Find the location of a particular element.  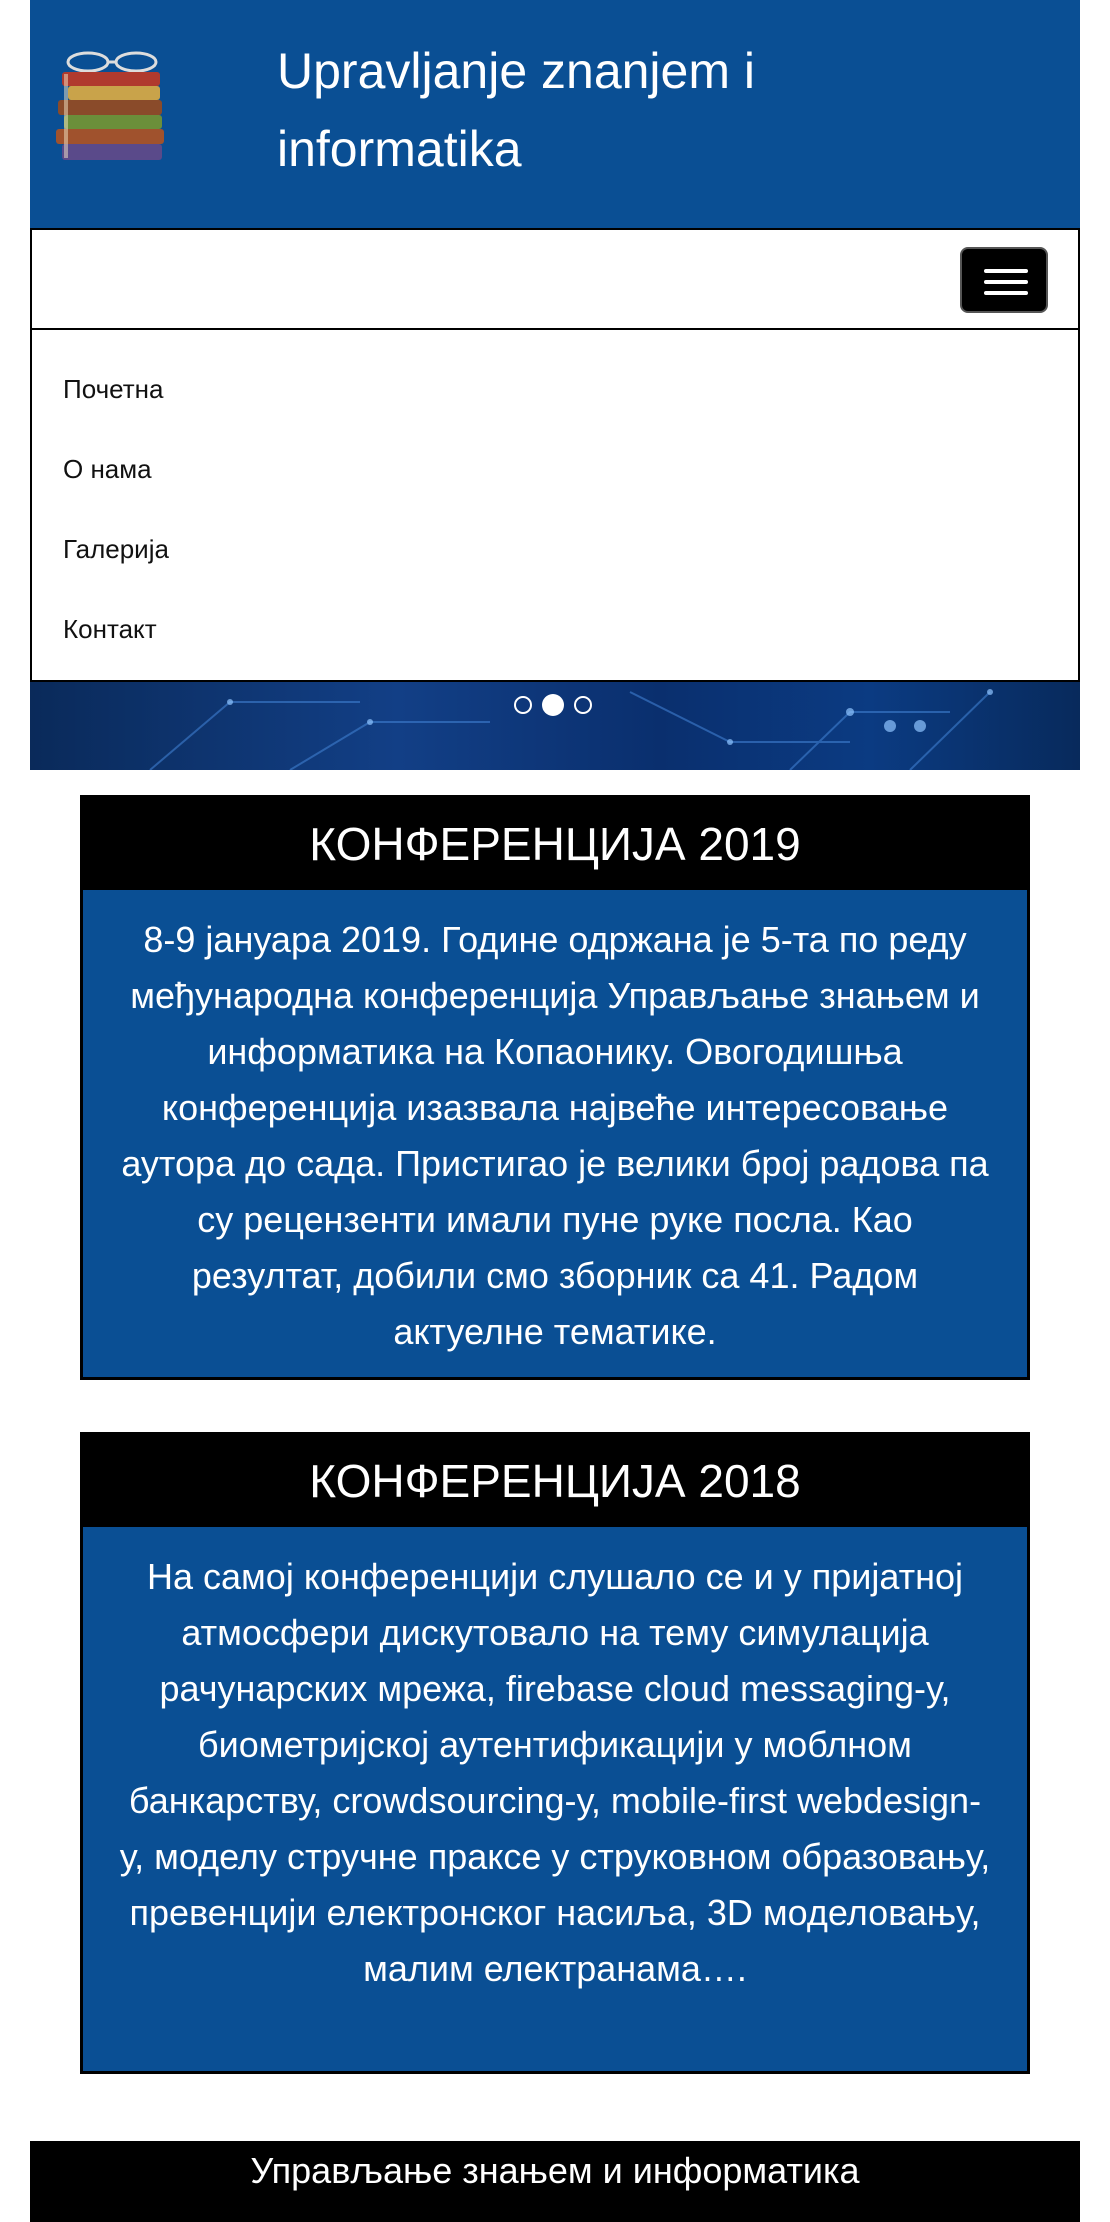

navbar is located at coordinates (555, 279).